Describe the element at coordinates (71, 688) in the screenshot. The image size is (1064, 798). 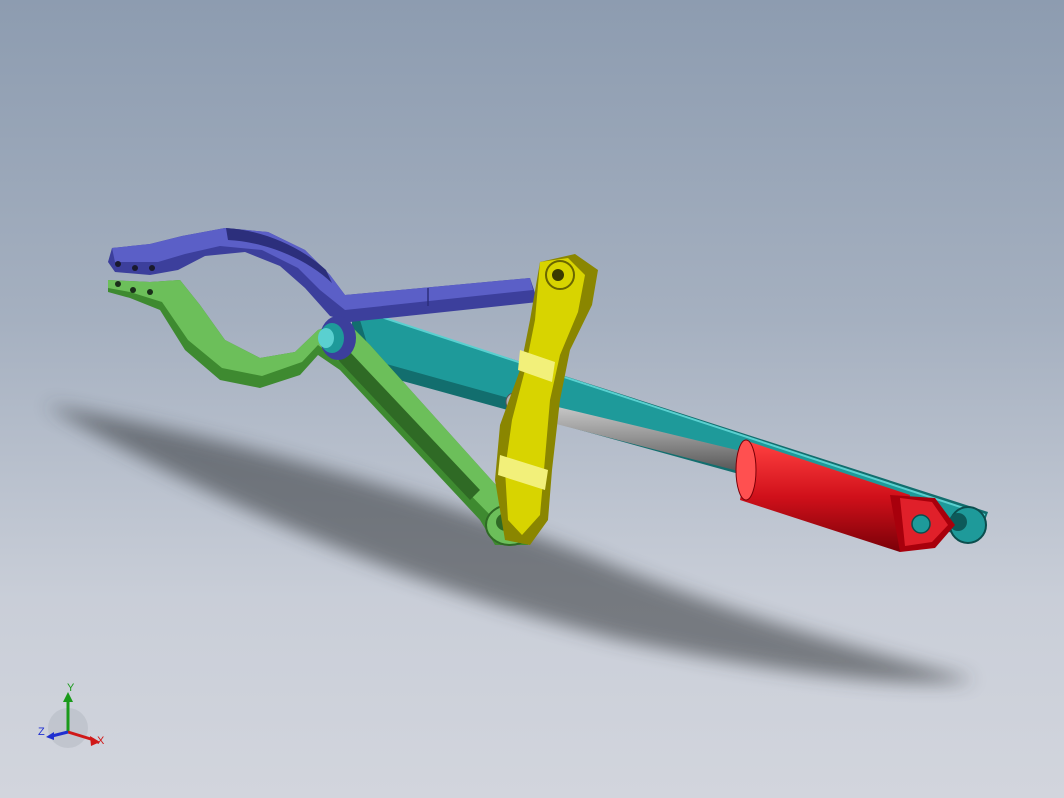
I see `triad-y-label: Y` at that location.